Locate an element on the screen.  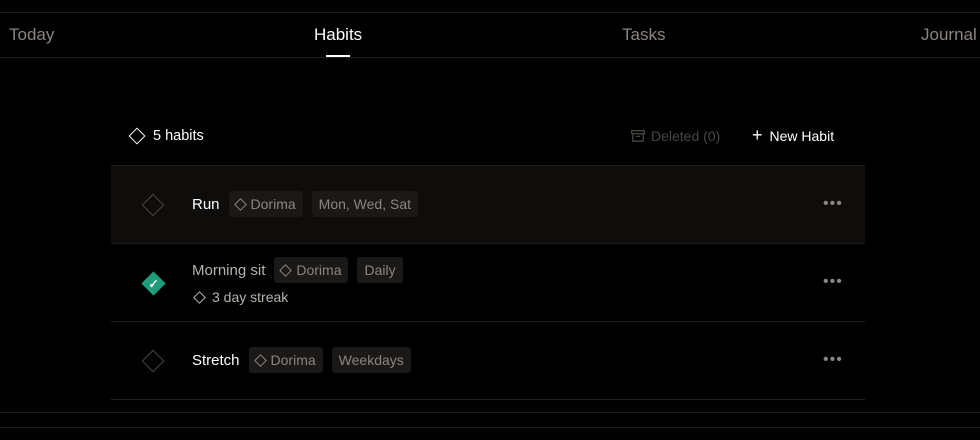
plus-icon: + is located at coordinates (757, 134).